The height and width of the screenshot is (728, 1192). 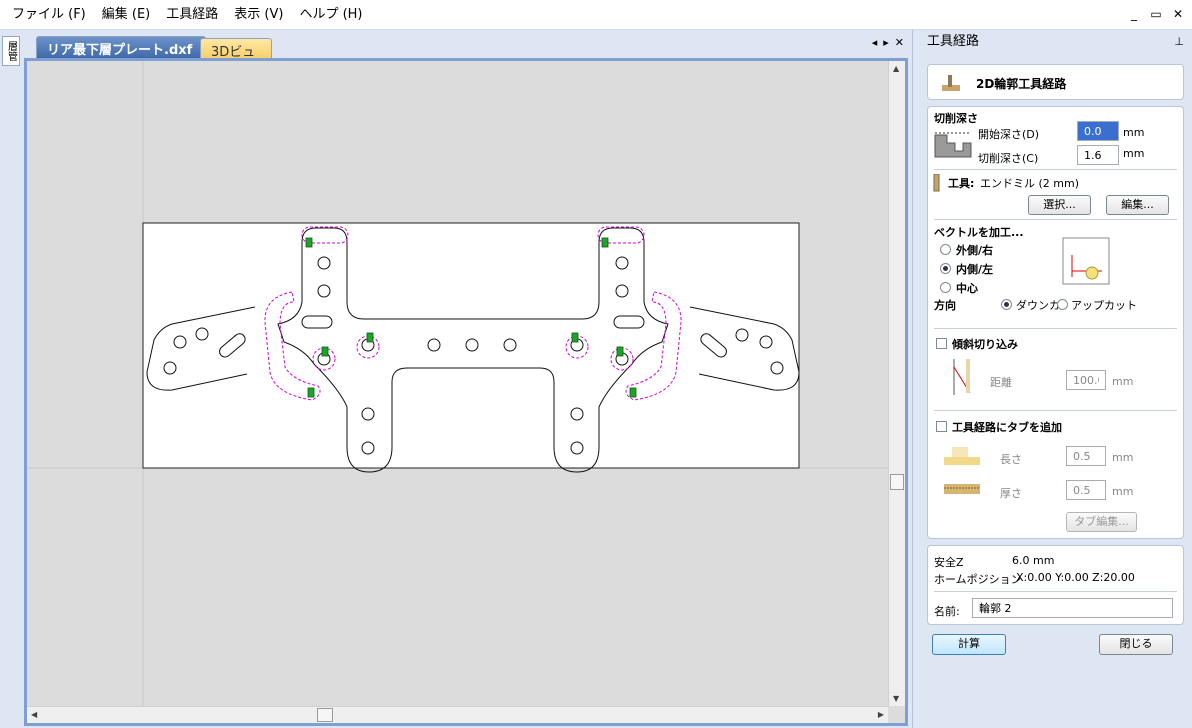 I want to click on tab-next-icon: ▸, so click(x=886, y=42).